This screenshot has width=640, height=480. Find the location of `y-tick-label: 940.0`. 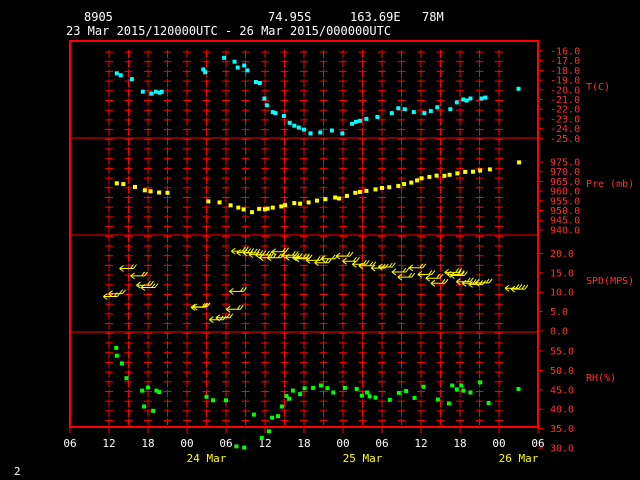

y-tick-label: 940.0 is located at coordinates (565, 230).